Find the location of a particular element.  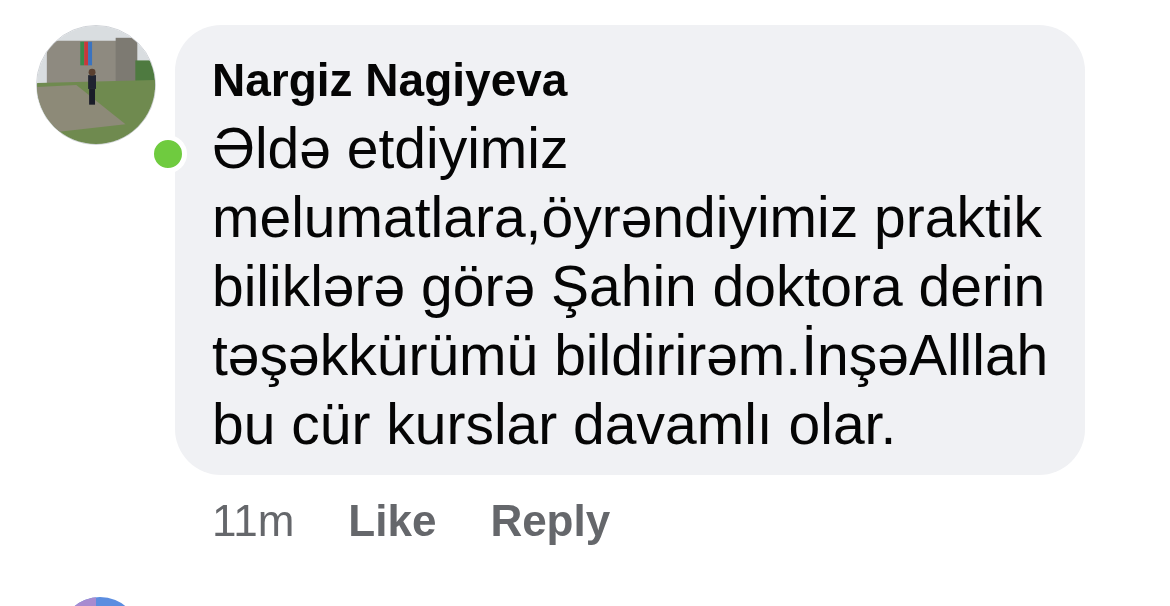

comment-action-link: Reply is located at coordinates (550, 521).